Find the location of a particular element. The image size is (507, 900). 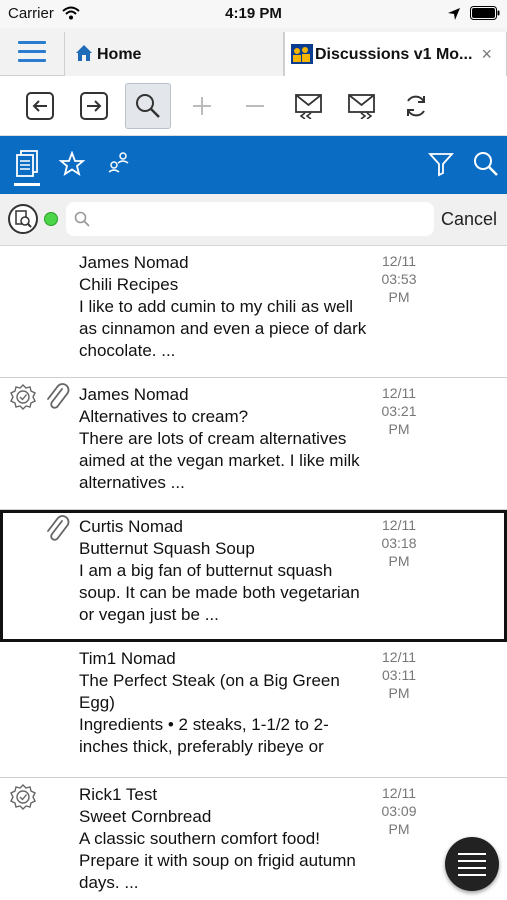

author: Curtis Nomad is located at coordinates (131, 526).